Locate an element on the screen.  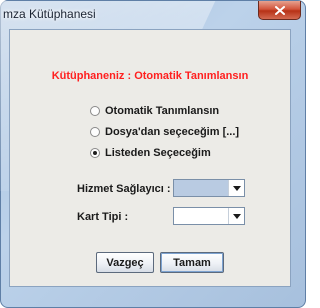
option-from-file-label: Dosya'dan seçeceğim [...] is located at coordinates (172, 132).